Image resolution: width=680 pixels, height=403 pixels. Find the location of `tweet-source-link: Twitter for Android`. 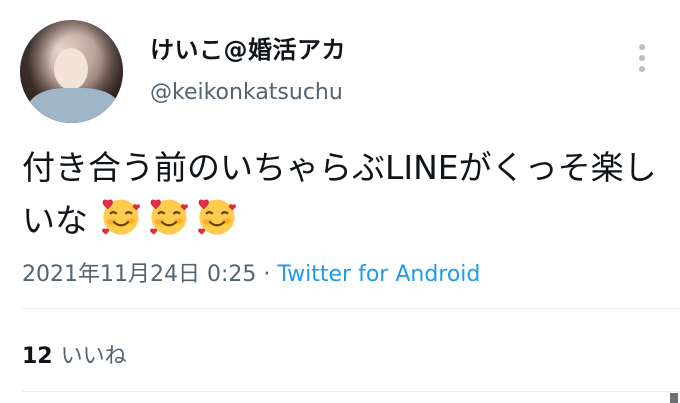

tweet-source-link: Twitter for Android is located at coordinates (378, 274).